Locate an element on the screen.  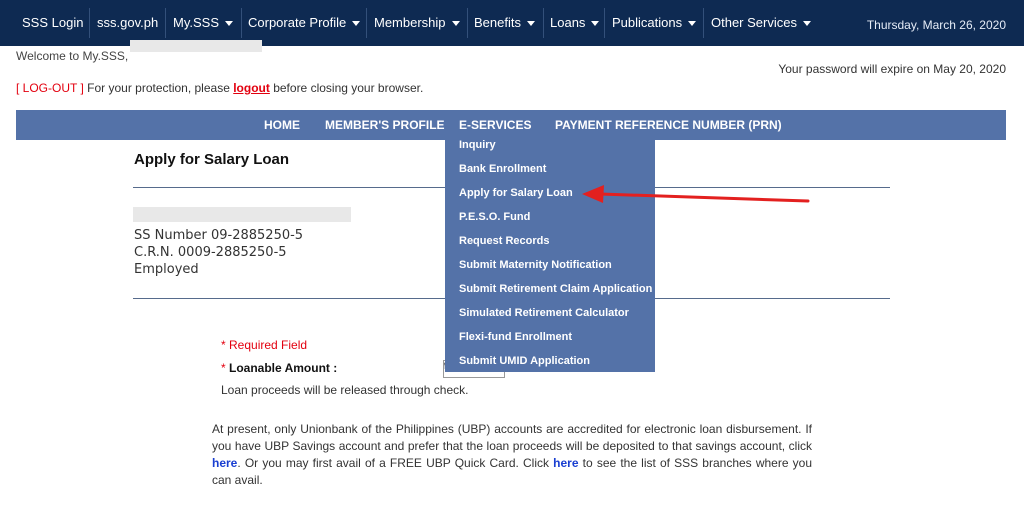
arrow-line is located at coordinates (704, 197).